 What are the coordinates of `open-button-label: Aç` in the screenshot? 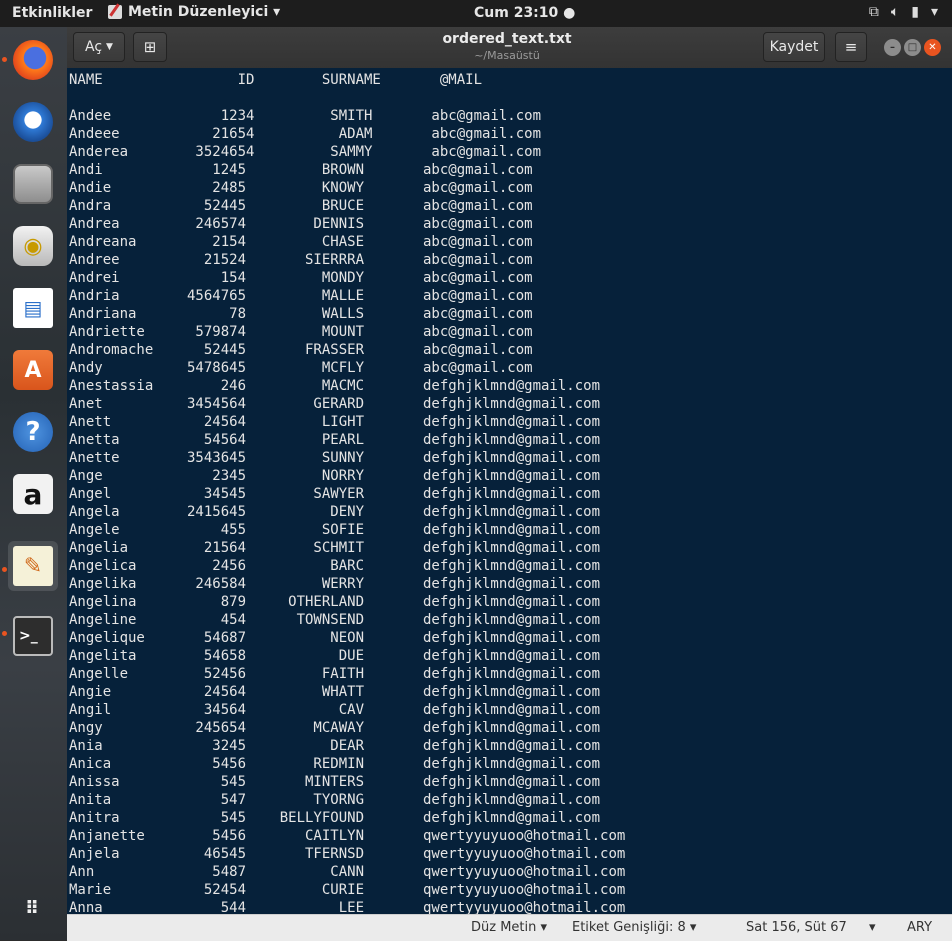 It's located at (94, 47).